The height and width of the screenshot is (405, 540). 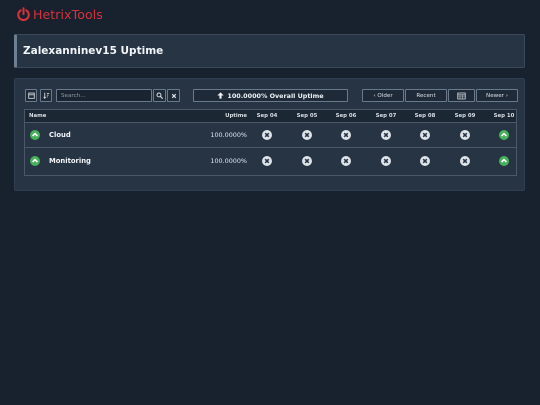 I want to click on header-day: Sep 06, so click(x=346, y=116).